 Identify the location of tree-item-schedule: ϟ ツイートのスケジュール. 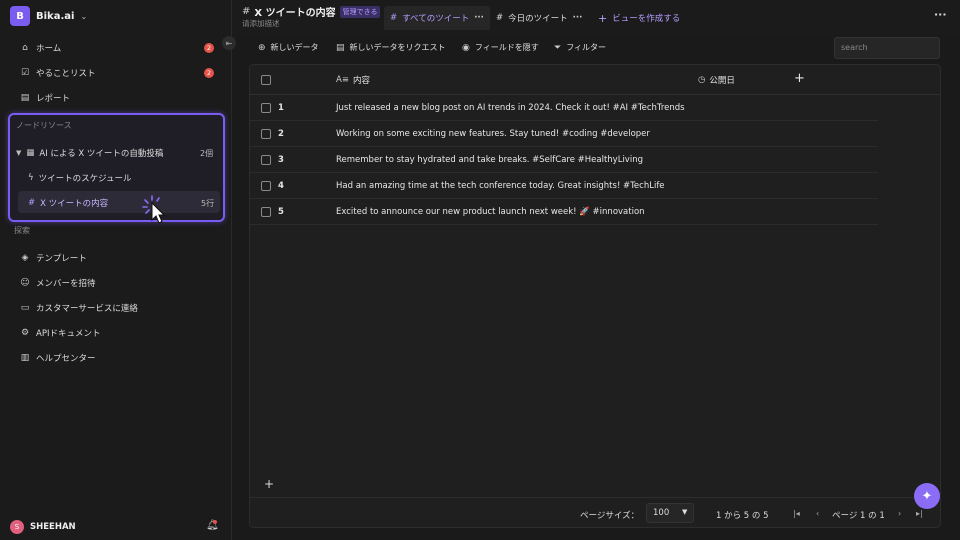
(80, 178).